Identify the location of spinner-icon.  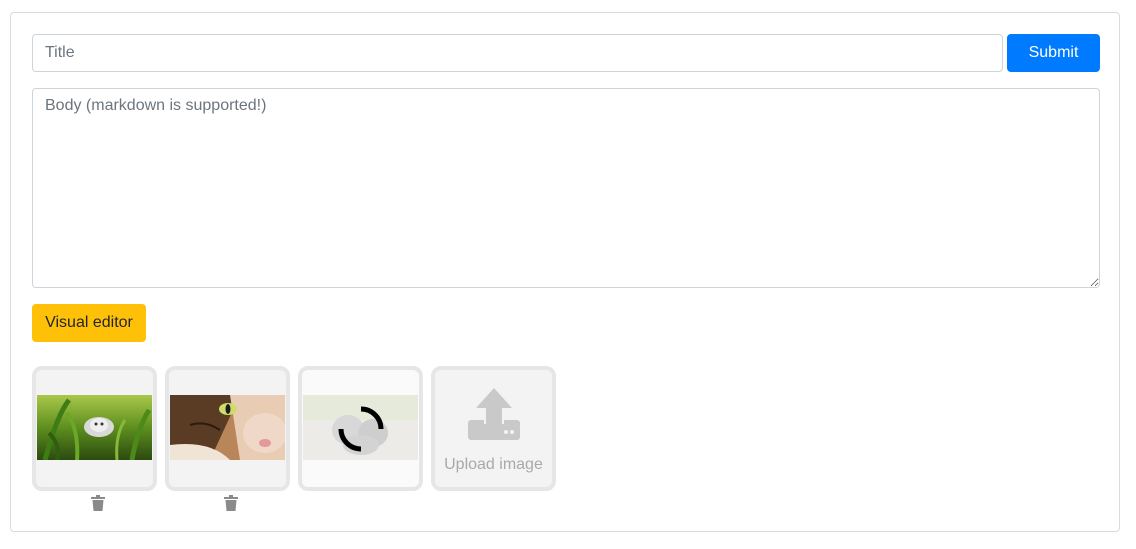
(361, 429).